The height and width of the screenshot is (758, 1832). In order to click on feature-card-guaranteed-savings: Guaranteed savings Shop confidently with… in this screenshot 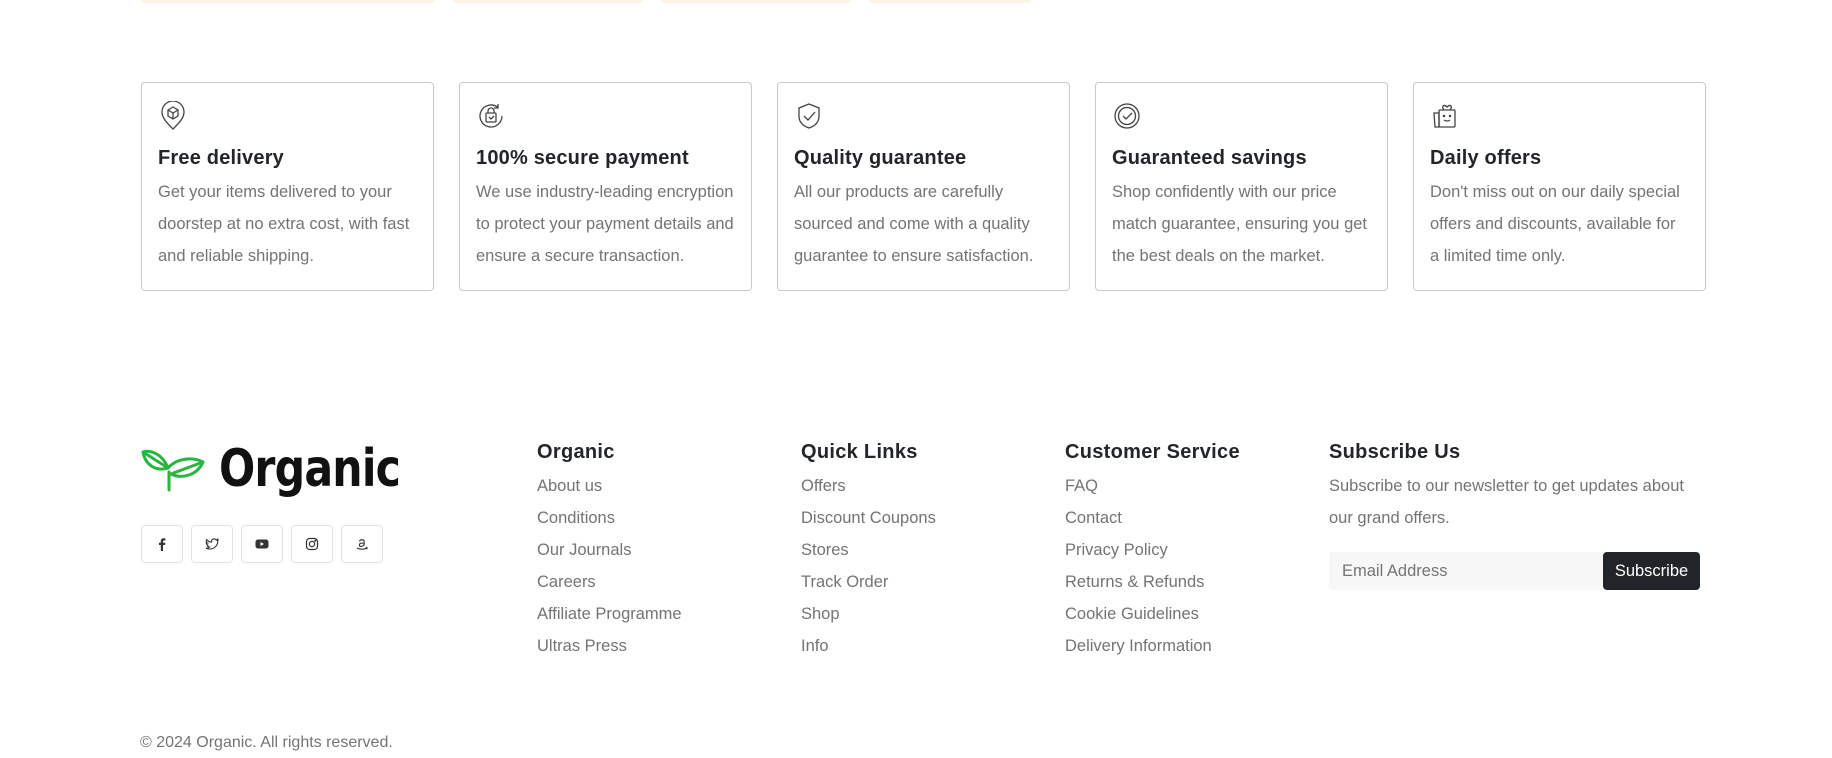, I will do `click(1241, 186)`.